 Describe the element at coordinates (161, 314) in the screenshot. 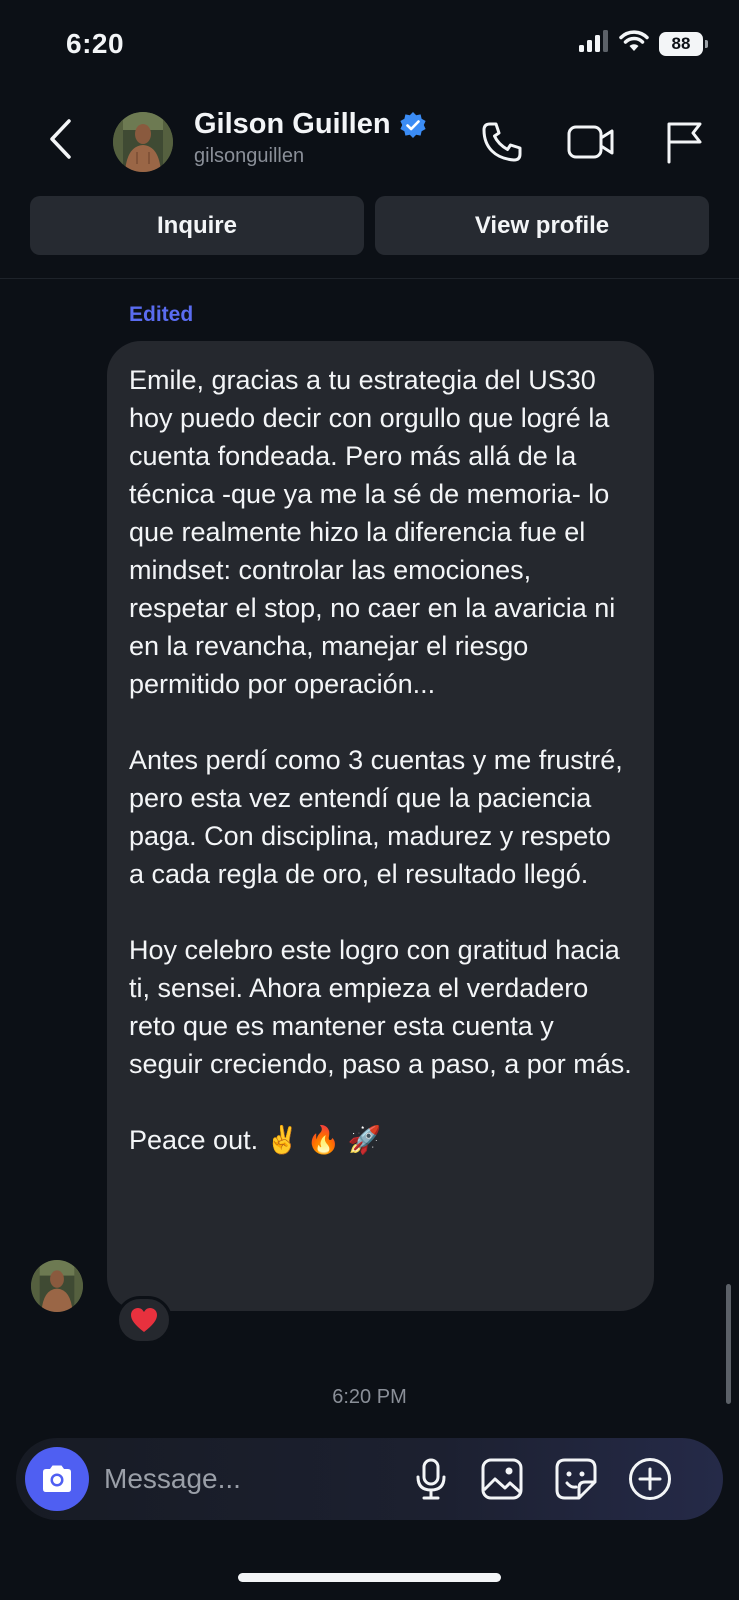

I see `edited-label: Edited` at that location.